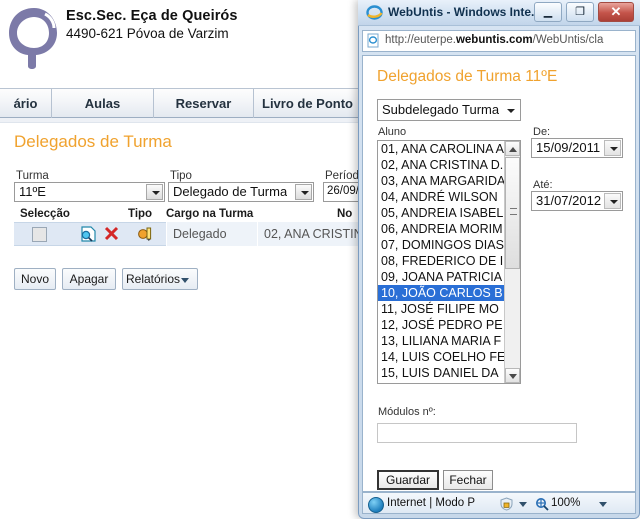 The width and height of the screenshot is (640, 519). I want to click on apagar-button: Apagar, so click(89, 279).